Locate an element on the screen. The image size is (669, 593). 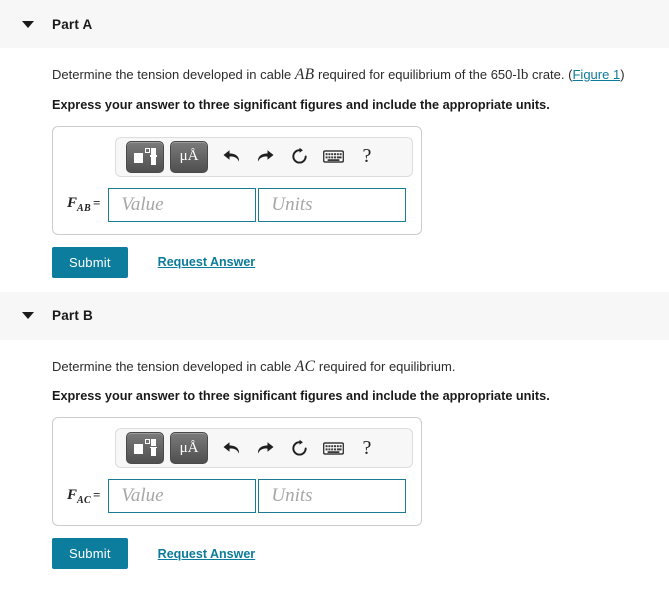
part-a-submit-button: Submit is located at coordinates (90, 262).